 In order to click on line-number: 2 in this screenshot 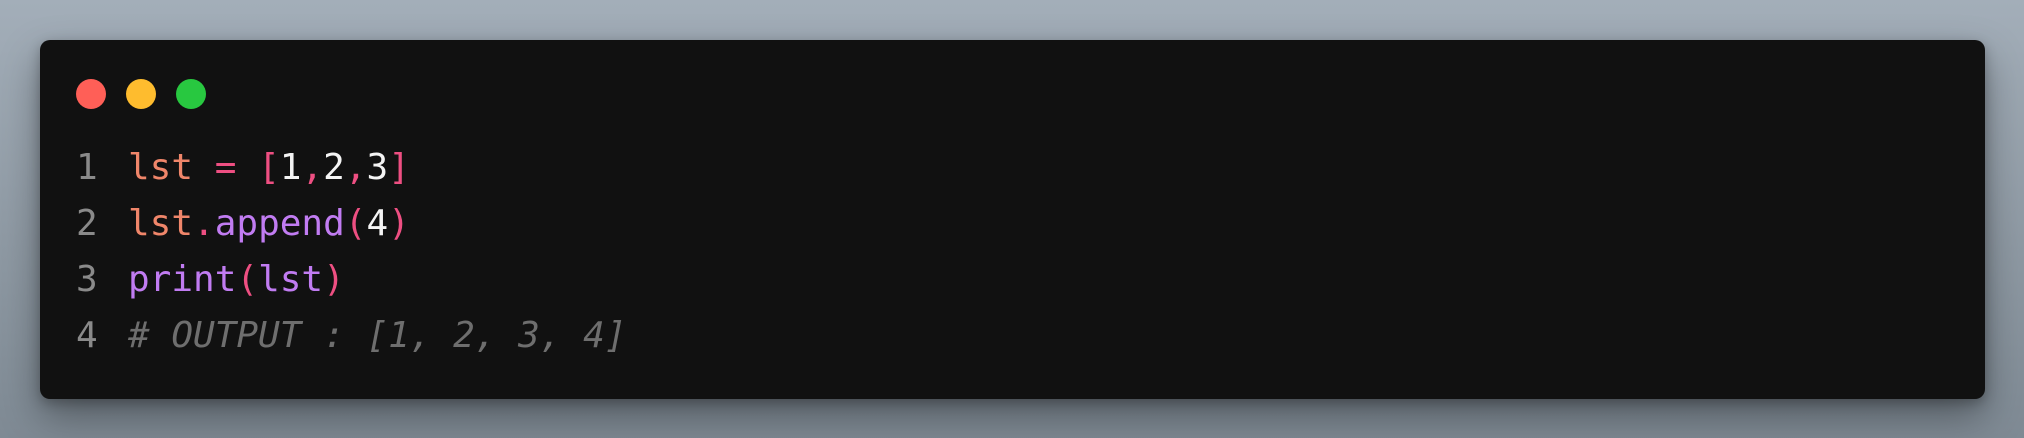, I will do `click(87, 223)`.